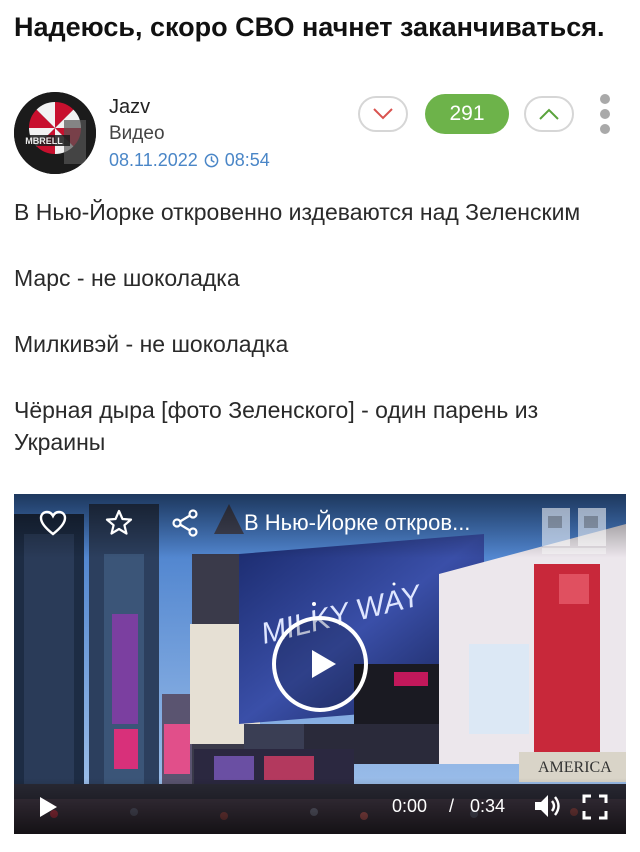 This screenshot has width=640, height=852. Describe the element at coordinates (605, 99) in the screenshot. I see `more-vertical-icon` at that location.